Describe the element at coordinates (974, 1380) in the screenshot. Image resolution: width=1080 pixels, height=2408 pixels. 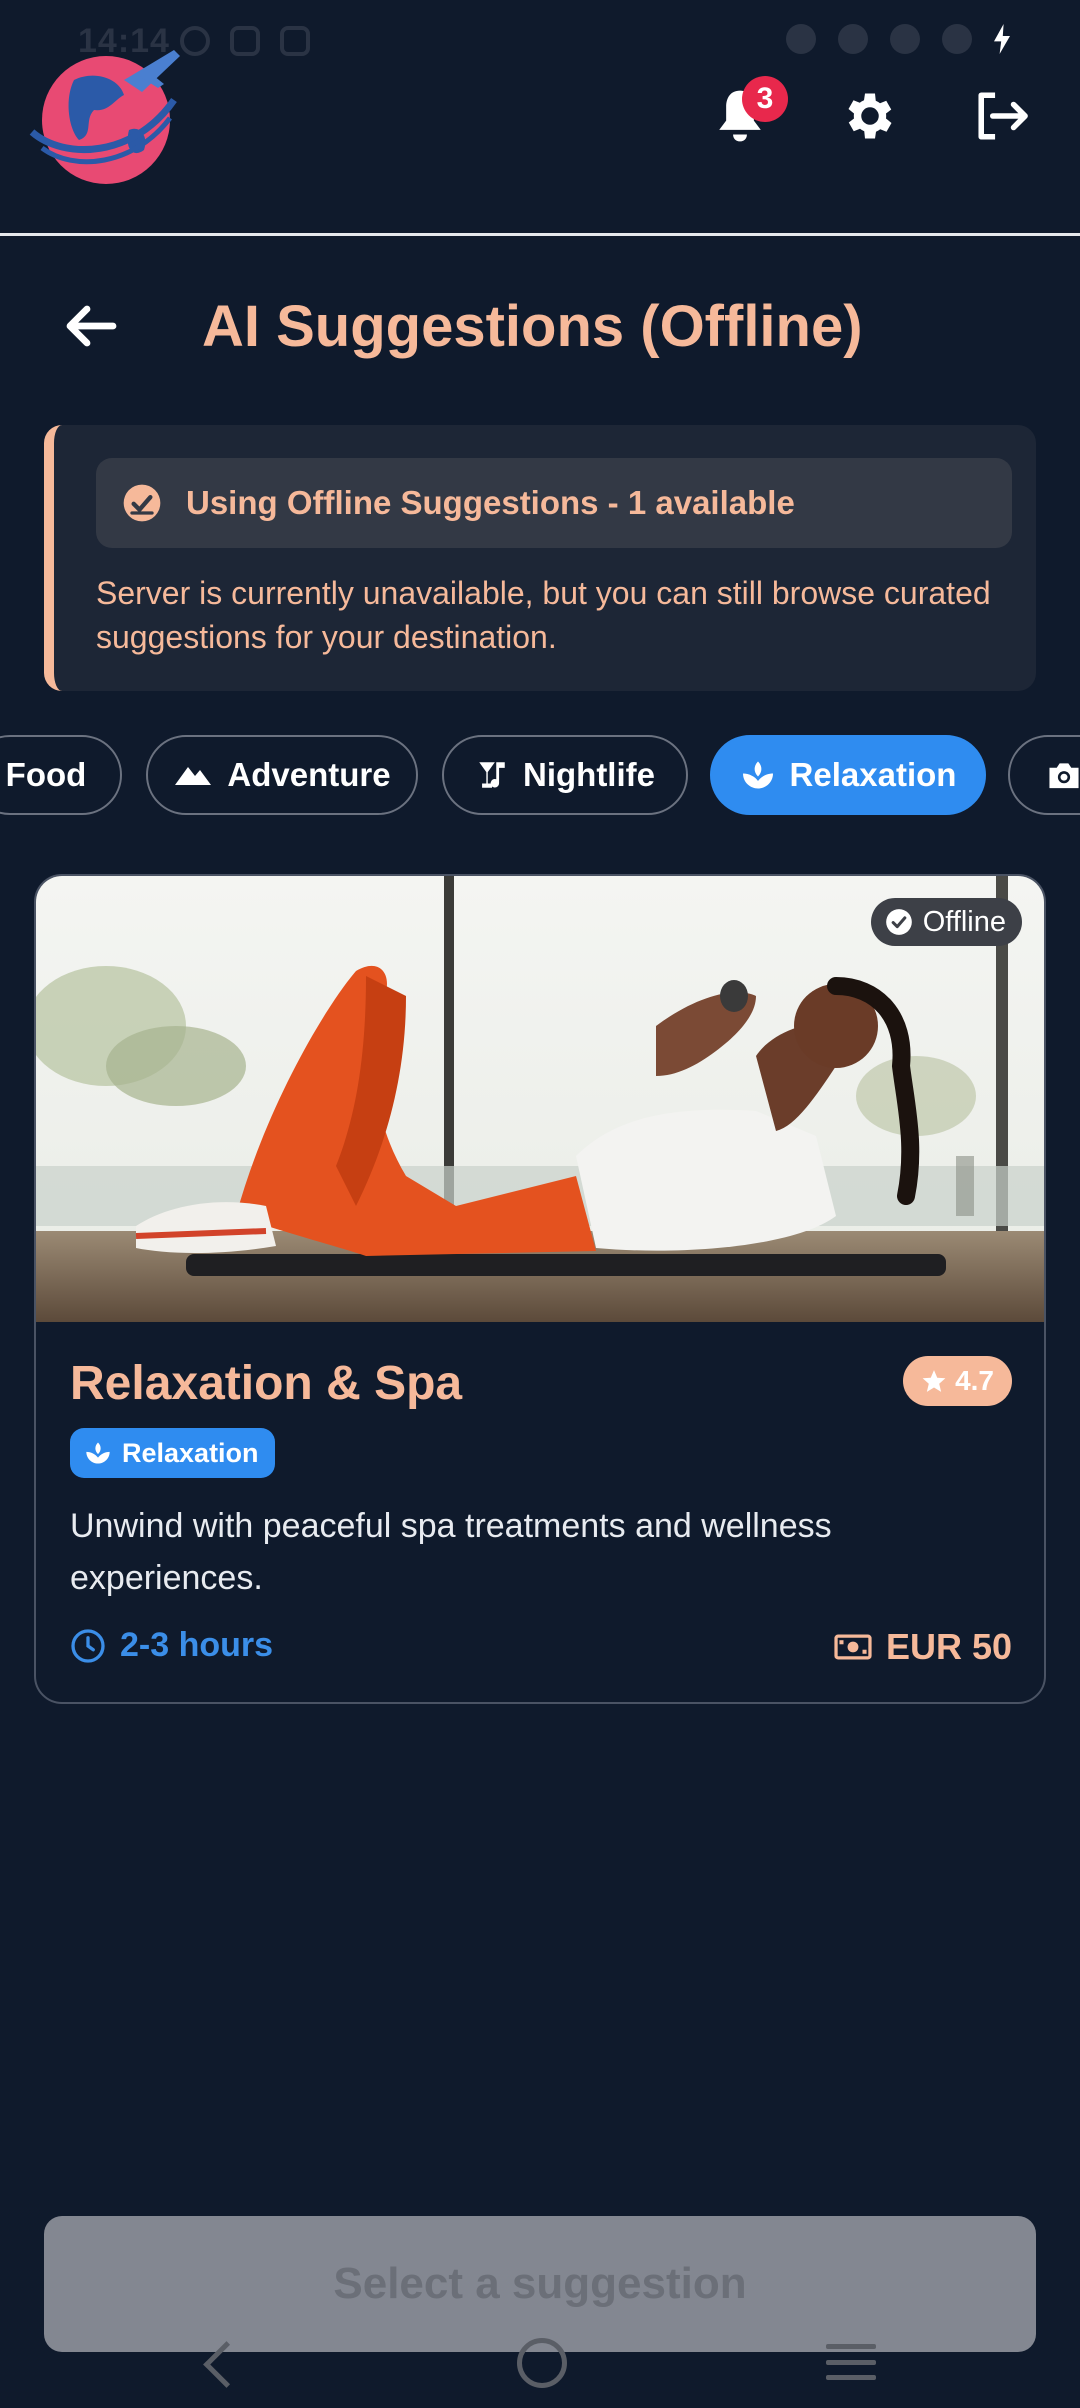
I see `rating-value: 4.7` at that location.